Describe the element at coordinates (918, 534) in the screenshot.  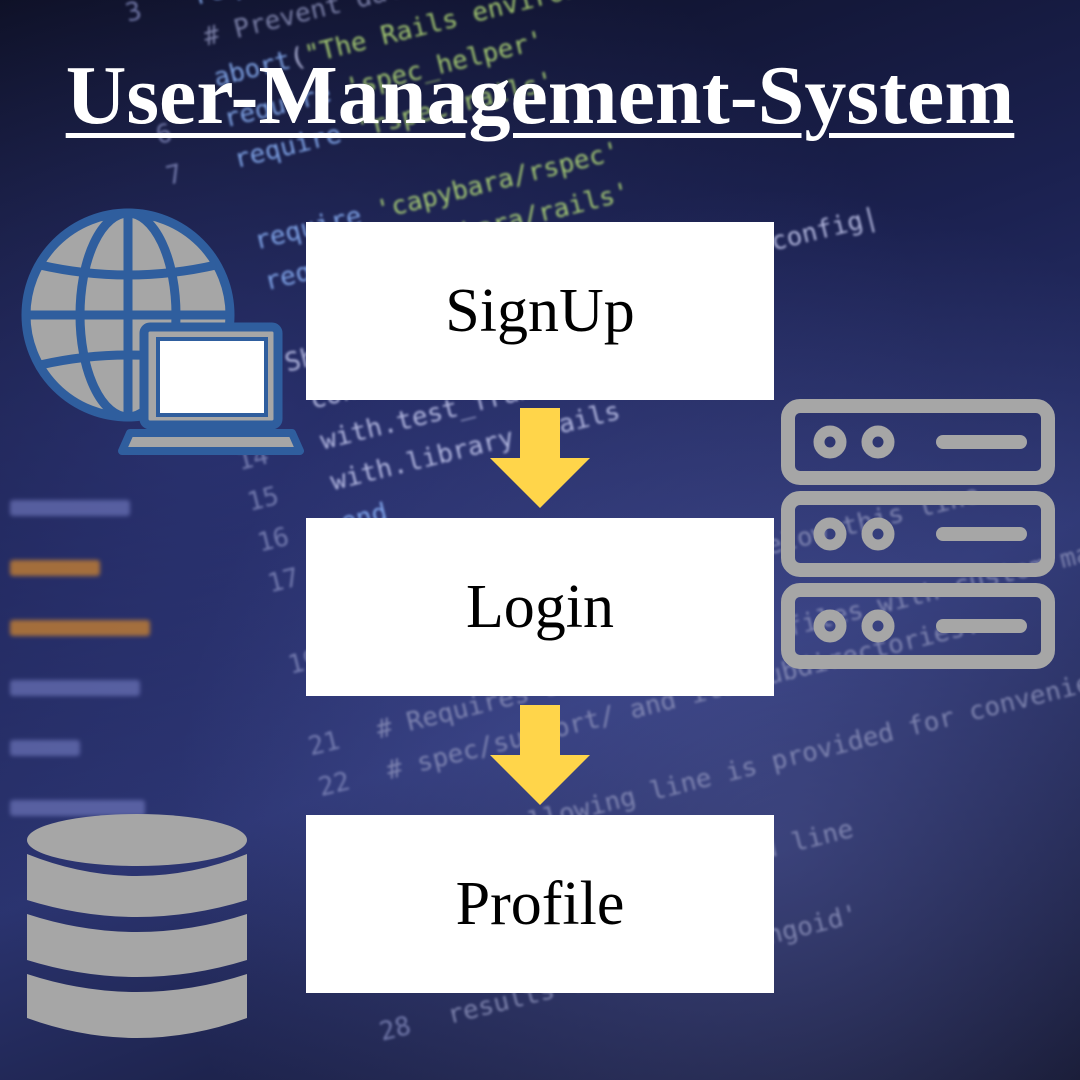
I see `server-icon` at that location.